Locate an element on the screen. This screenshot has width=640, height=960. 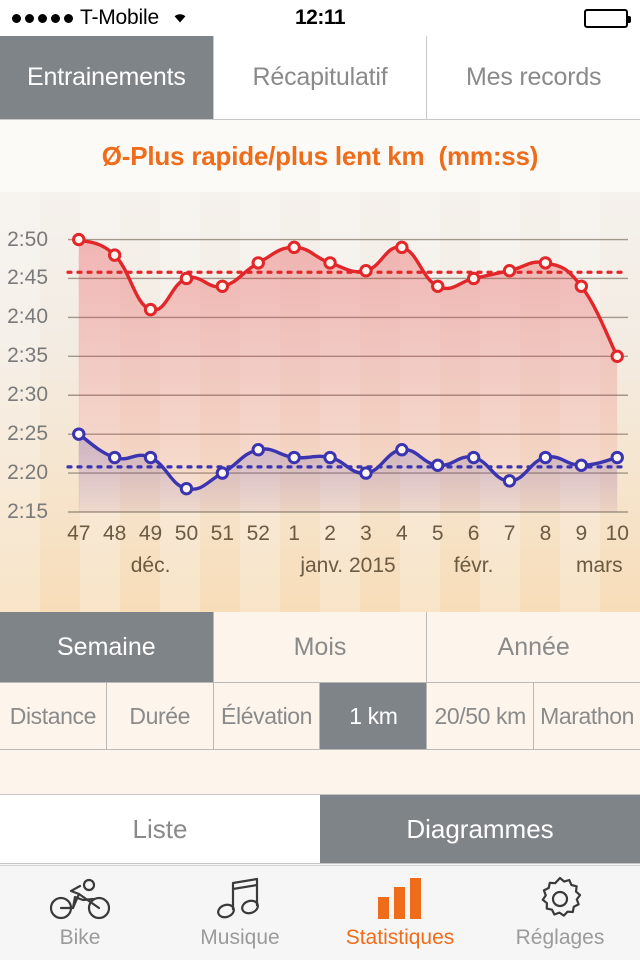
x-axis-month-label: janv. 2015 is located at coordinates (348, 565).